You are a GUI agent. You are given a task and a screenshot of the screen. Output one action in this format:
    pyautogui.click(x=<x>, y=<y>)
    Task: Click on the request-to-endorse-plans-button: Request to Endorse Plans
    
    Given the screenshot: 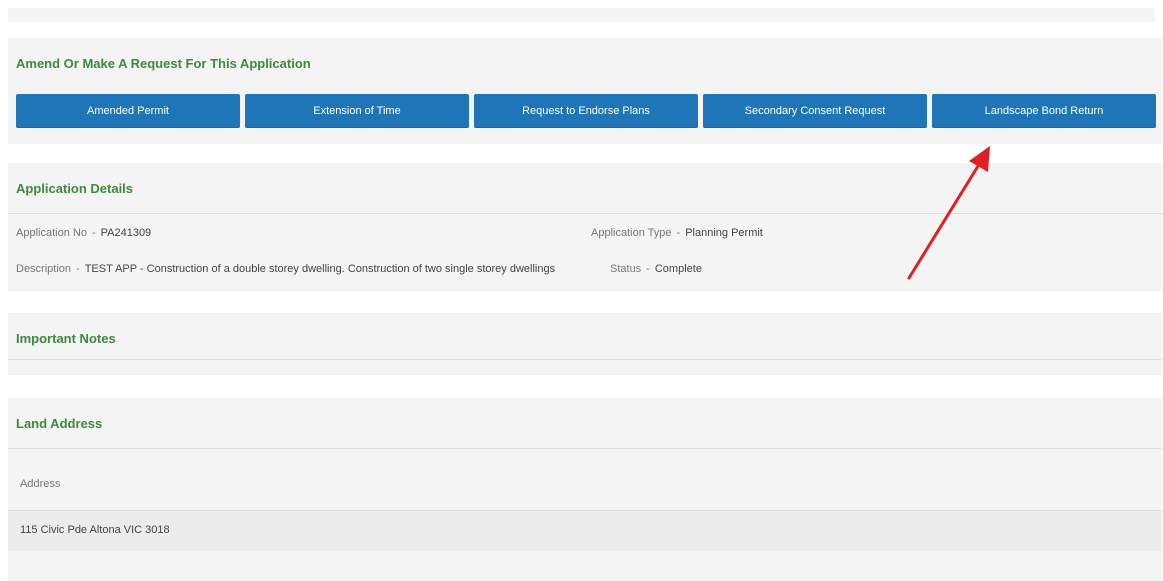 What is the action you would take?
    pyautogui.click(x=586, y=111)
    